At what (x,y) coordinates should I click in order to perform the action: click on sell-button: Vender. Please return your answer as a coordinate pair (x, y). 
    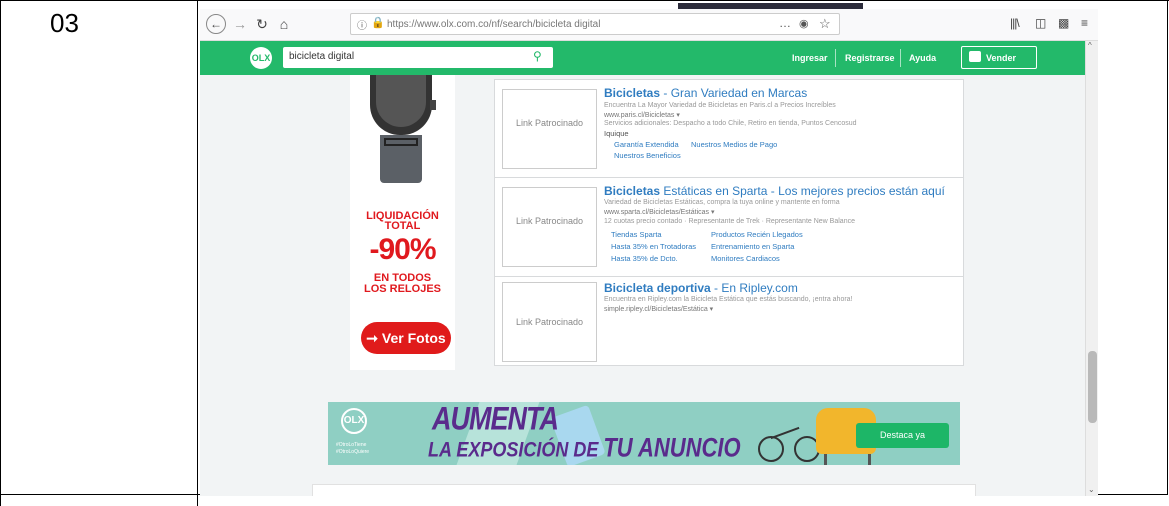
    Looking at the image, I should click on (999, 57).